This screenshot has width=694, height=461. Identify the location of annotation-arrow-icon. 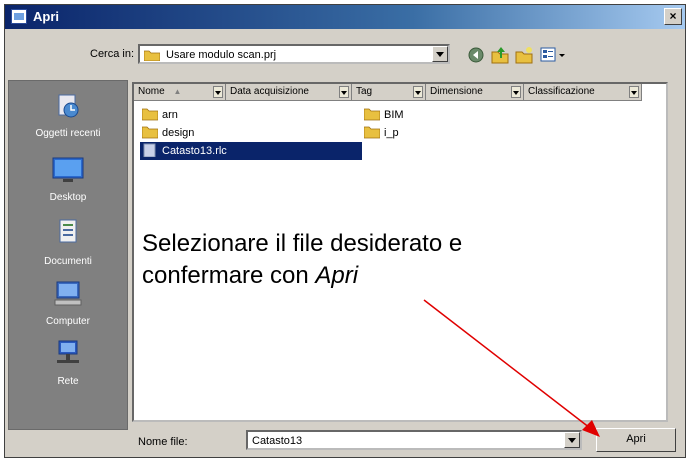
(511, 368).